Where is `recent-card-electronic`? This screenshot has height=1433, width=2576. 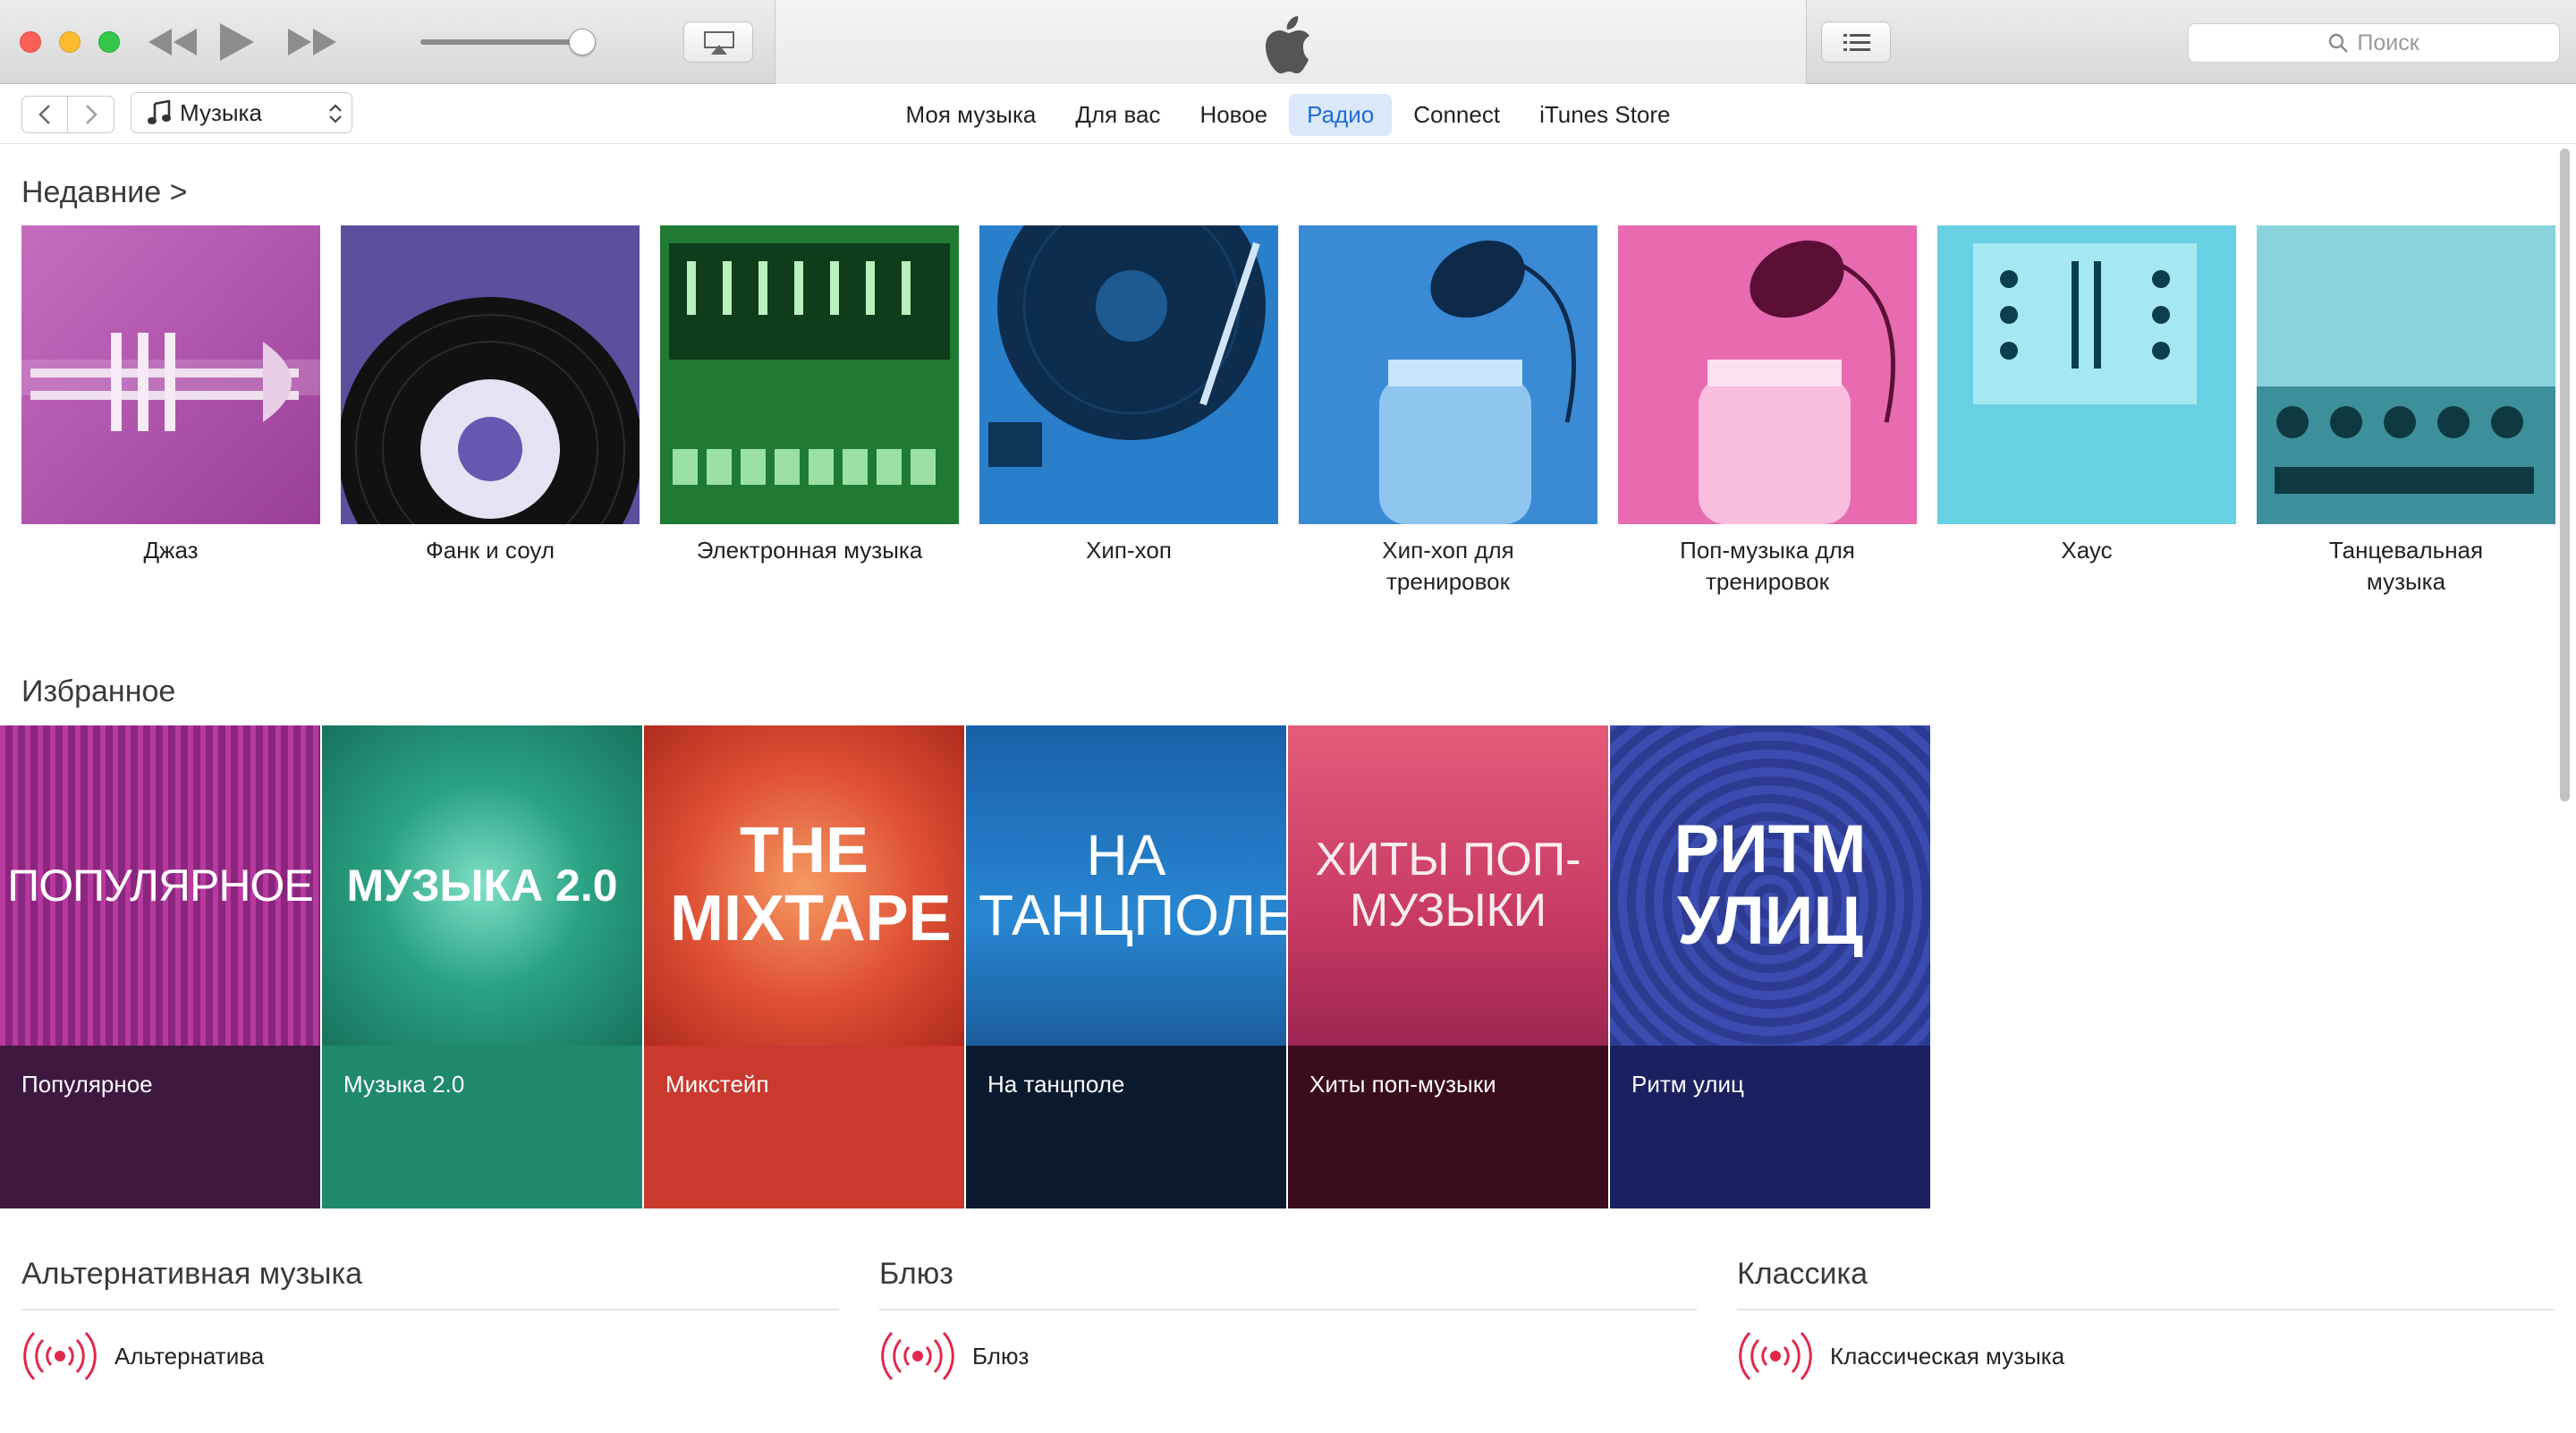 recent-card-electronic is located at coordinates (809, 374).